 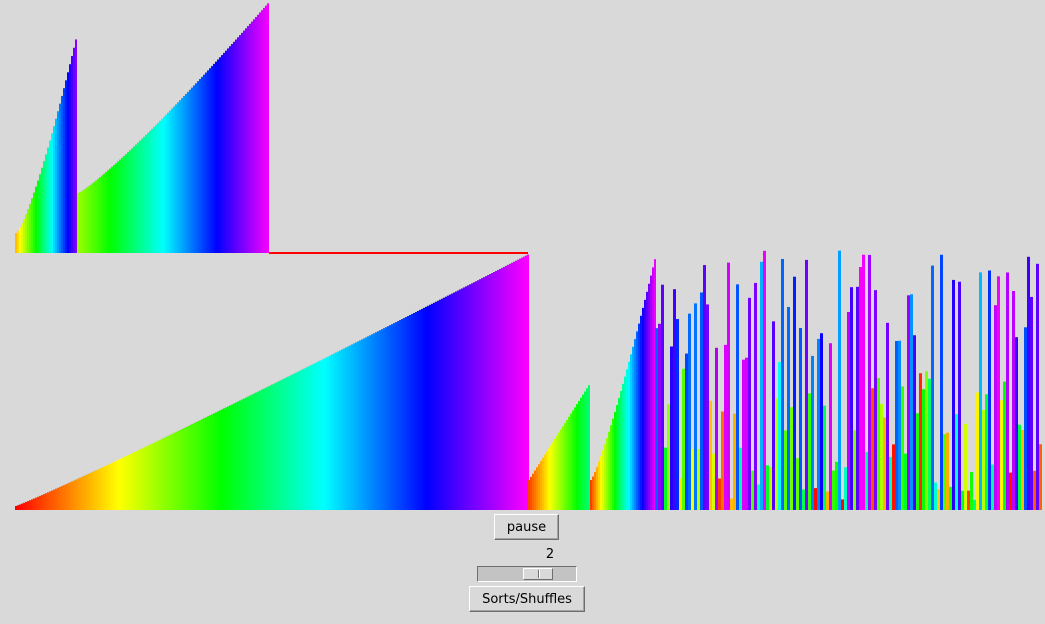 What do you see at coordinates (538, 574) in the screenshot?
I see `speed-slider-thumb` at bounding box center [538, 574].